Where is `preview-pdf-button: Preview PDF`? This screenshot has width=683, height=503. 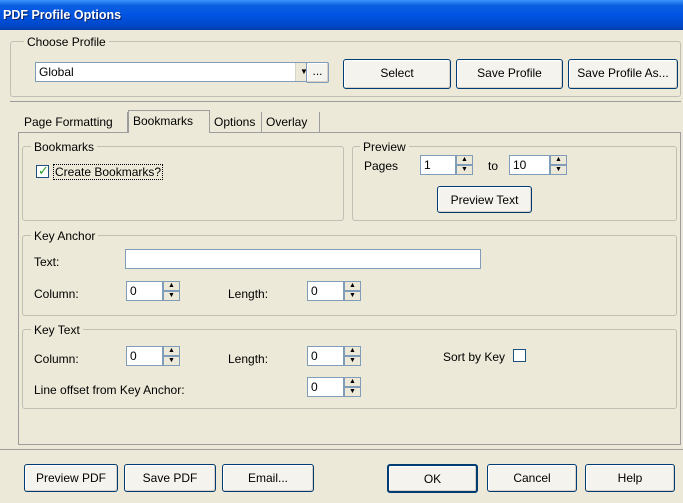
preview-pdf-button: Preview PDF is located at coordinates (71, 478).